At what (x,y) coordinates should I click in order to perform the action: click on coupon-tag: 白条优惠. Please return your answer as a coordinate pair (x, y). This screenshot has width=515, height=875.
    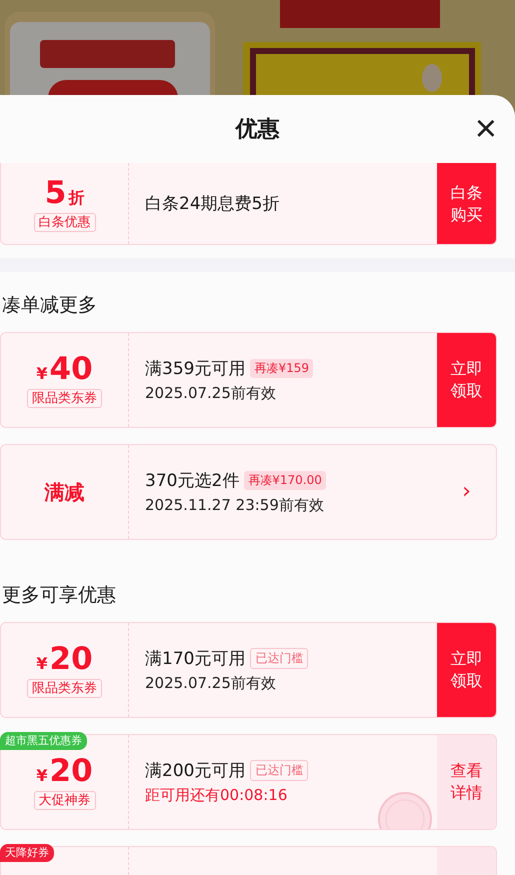
    Looking at the image, I should click on (65, 222).